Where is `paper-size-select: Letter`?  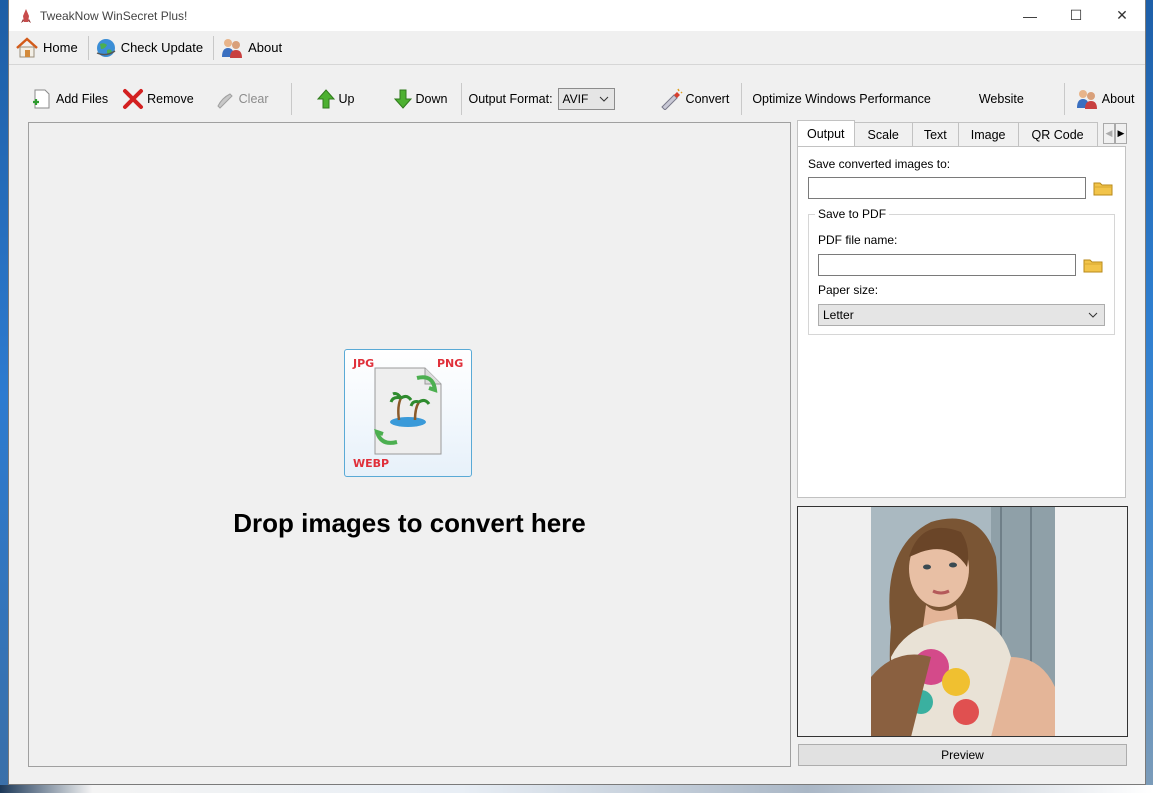 paper-size-select: Letter is located at coordinates (961, 315).